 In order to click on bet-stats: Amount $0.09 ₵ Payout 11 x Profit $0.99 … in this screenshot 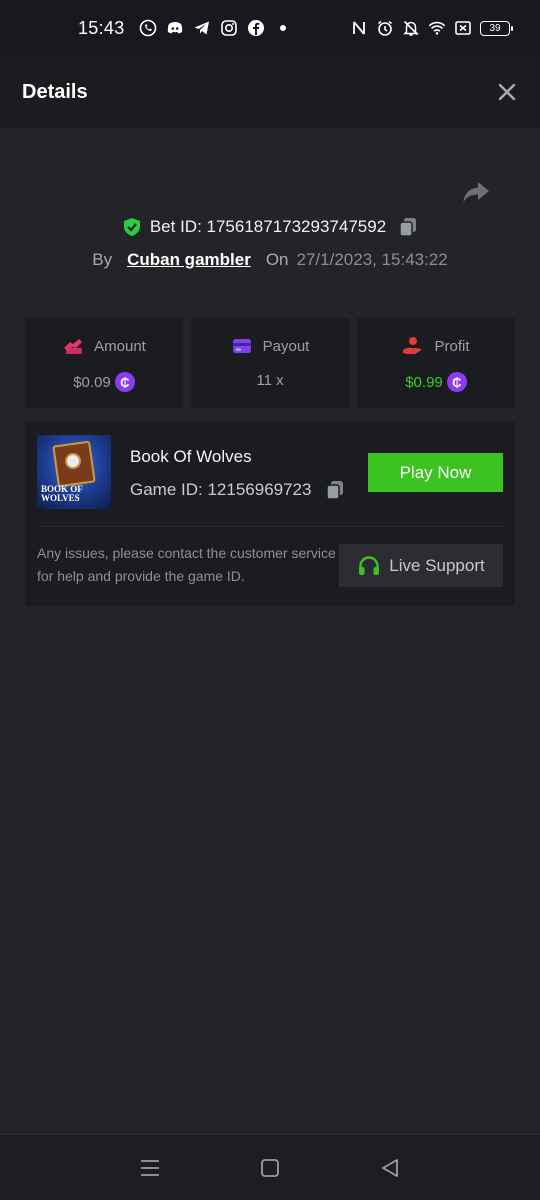, I will do `click(270, 363)`.